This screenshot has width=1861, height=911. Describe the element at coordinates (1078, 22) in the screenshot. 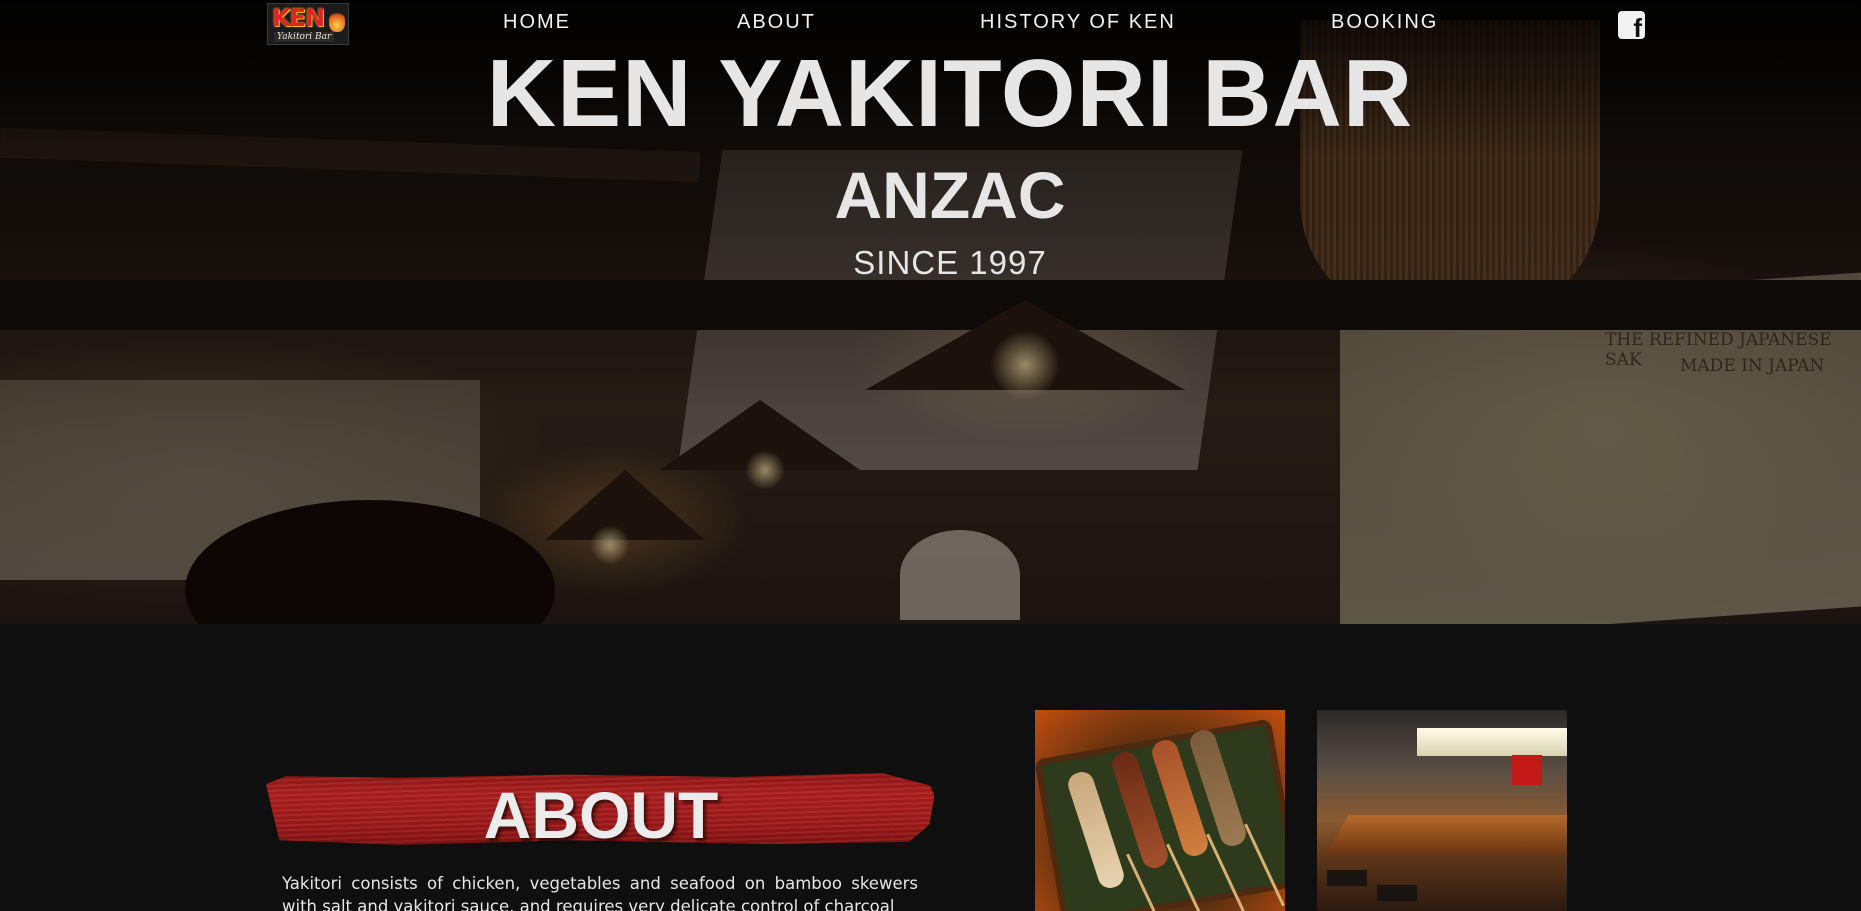

I see `nav-history: HISTORY OF KEN` at that location.